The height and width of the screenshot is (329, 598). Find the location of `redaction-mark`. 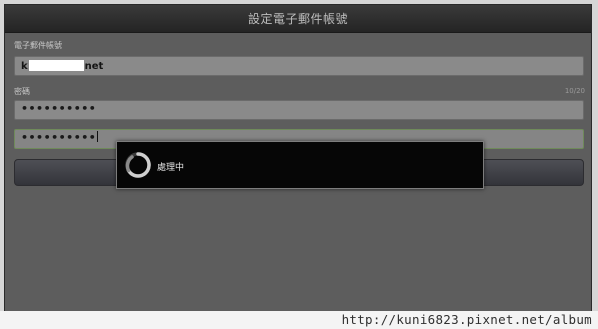

redaction-mark is located at coordinates (56, 65).